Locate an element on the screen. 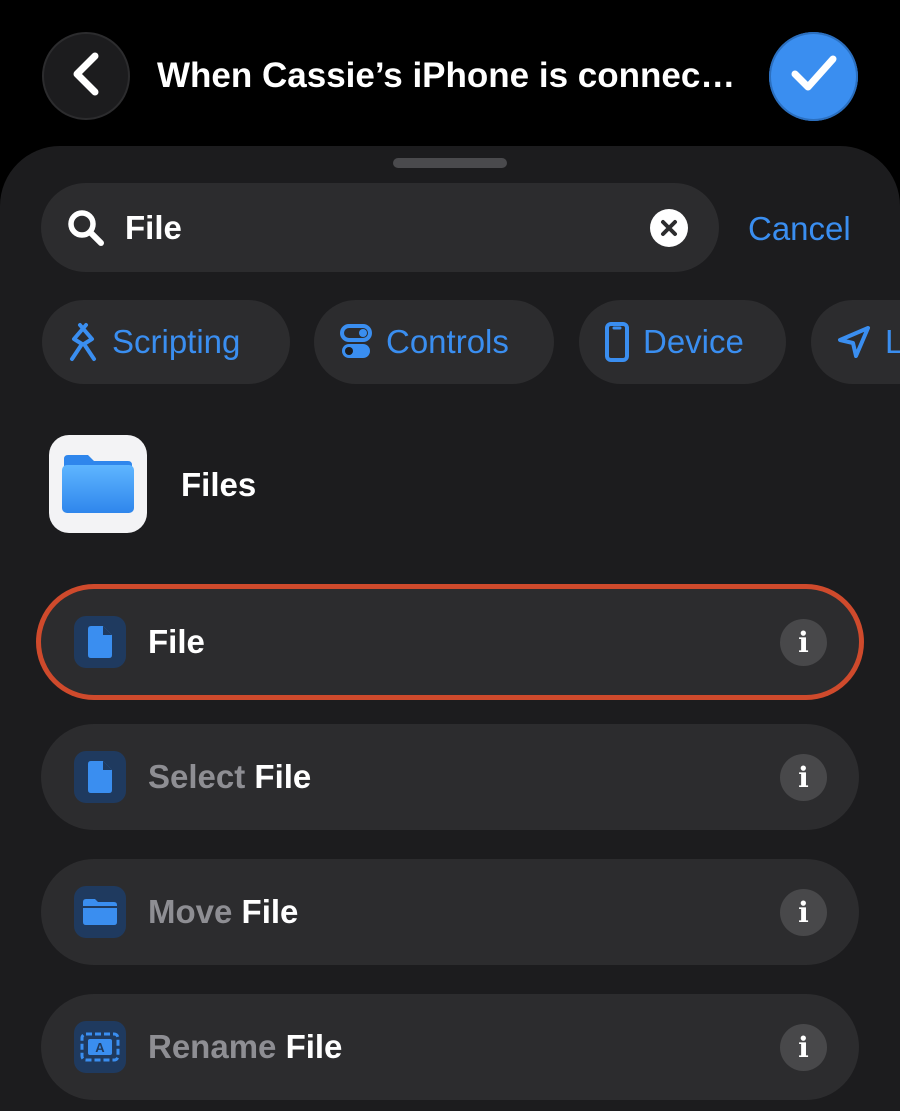 This screenshot has height=1111, width=900. chip-label: L is located at coordinates (892, 341).